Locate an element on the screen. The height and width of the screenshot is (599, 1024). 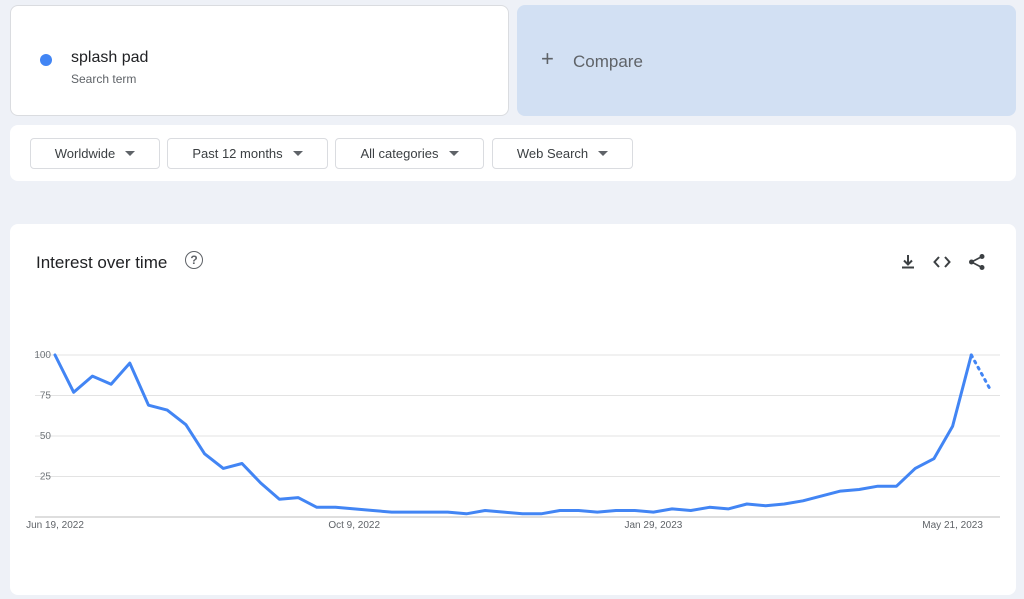
compare-button: + Compare is located at coordinates (766, 60).